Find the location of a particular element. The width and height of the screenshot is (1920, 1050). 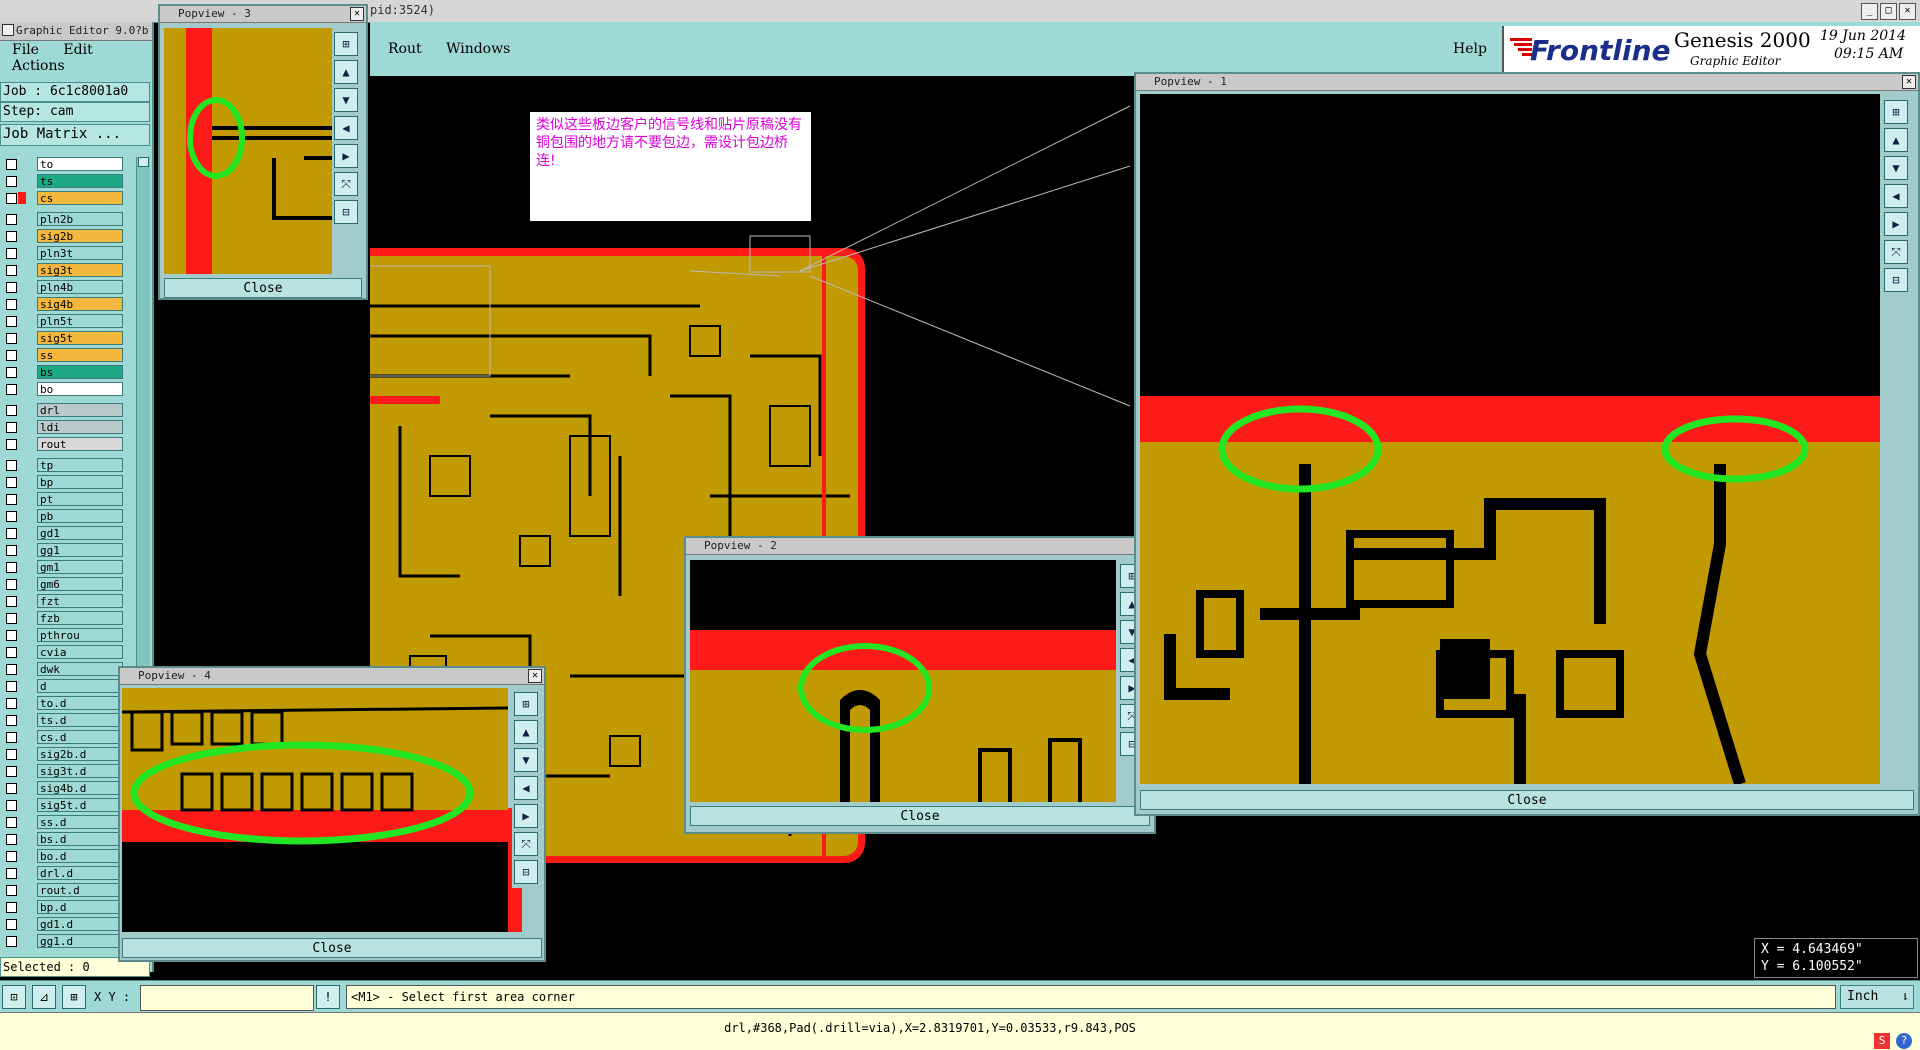

layer-row-bs: bs is located at coordinates (63, 372).